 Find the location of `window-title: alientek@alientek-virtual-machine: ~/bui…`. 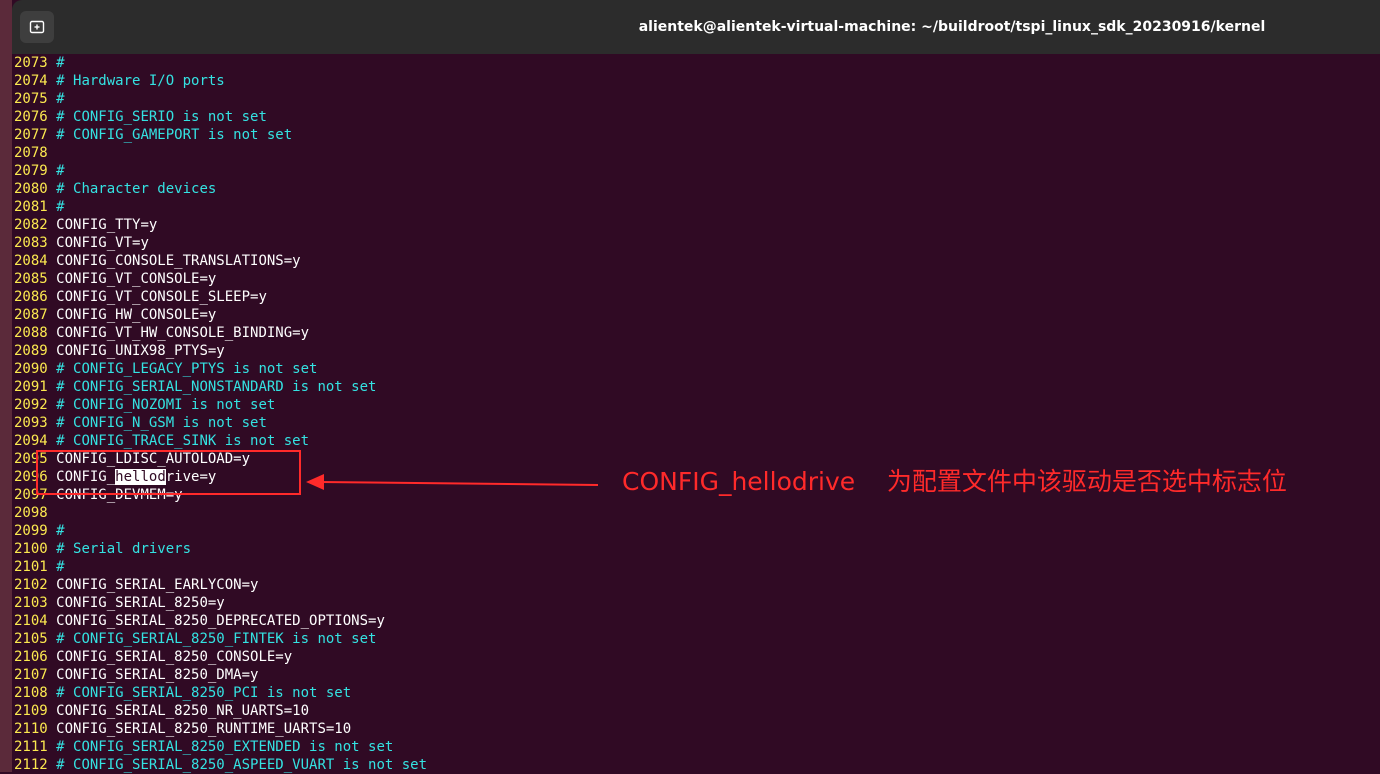

window-title: alientek@alientek-virtual-machine: ~/bui… is located at coordinates (952, 27).